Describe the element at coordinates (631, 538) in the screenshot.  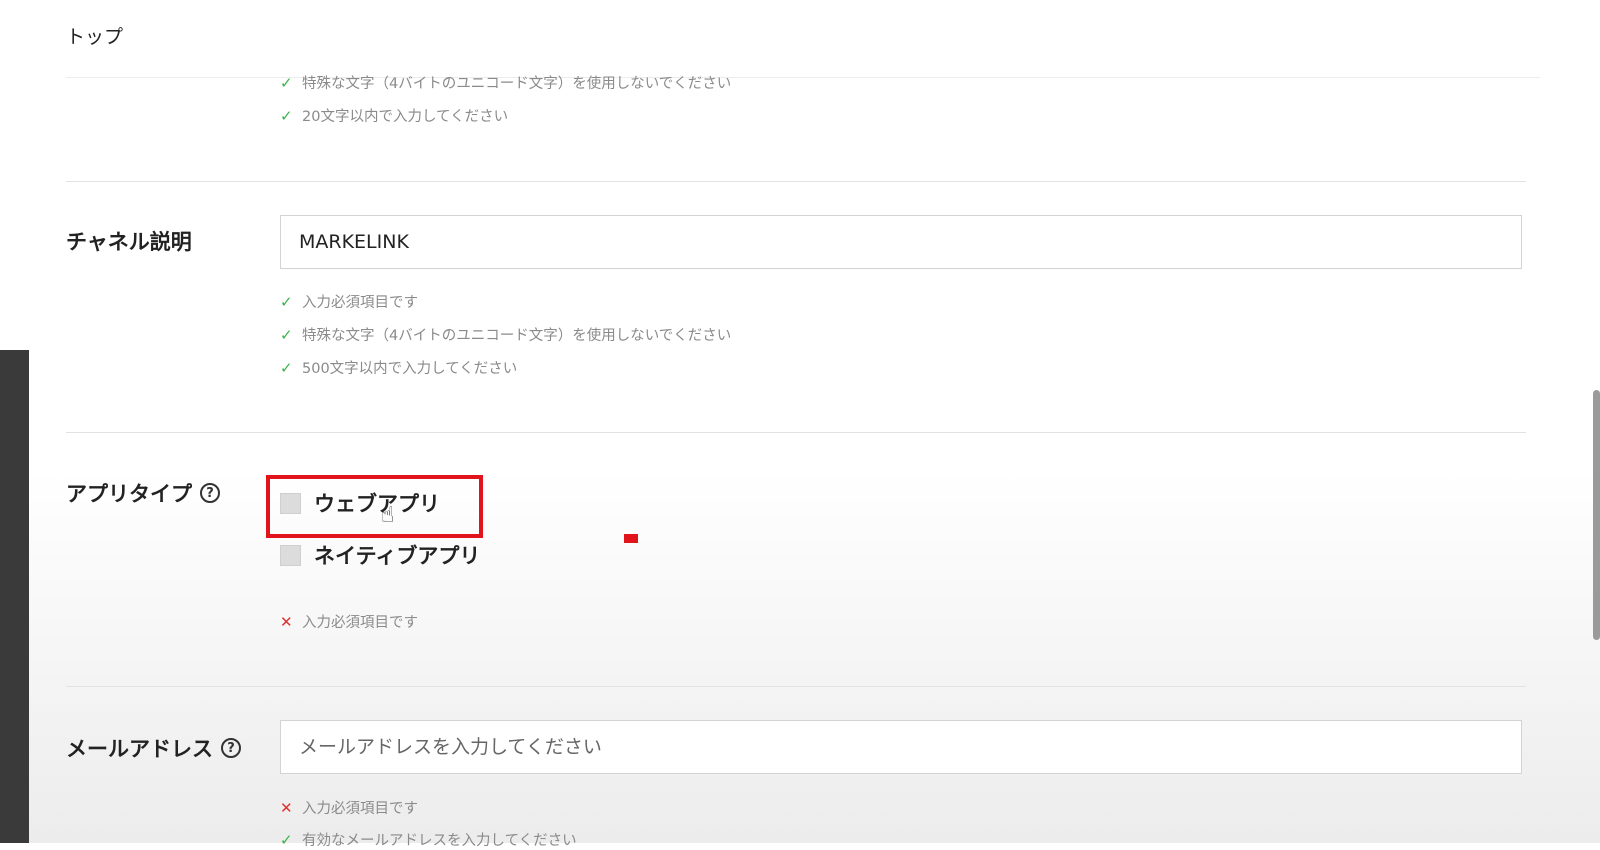
I see `annotation-marker` at that location.